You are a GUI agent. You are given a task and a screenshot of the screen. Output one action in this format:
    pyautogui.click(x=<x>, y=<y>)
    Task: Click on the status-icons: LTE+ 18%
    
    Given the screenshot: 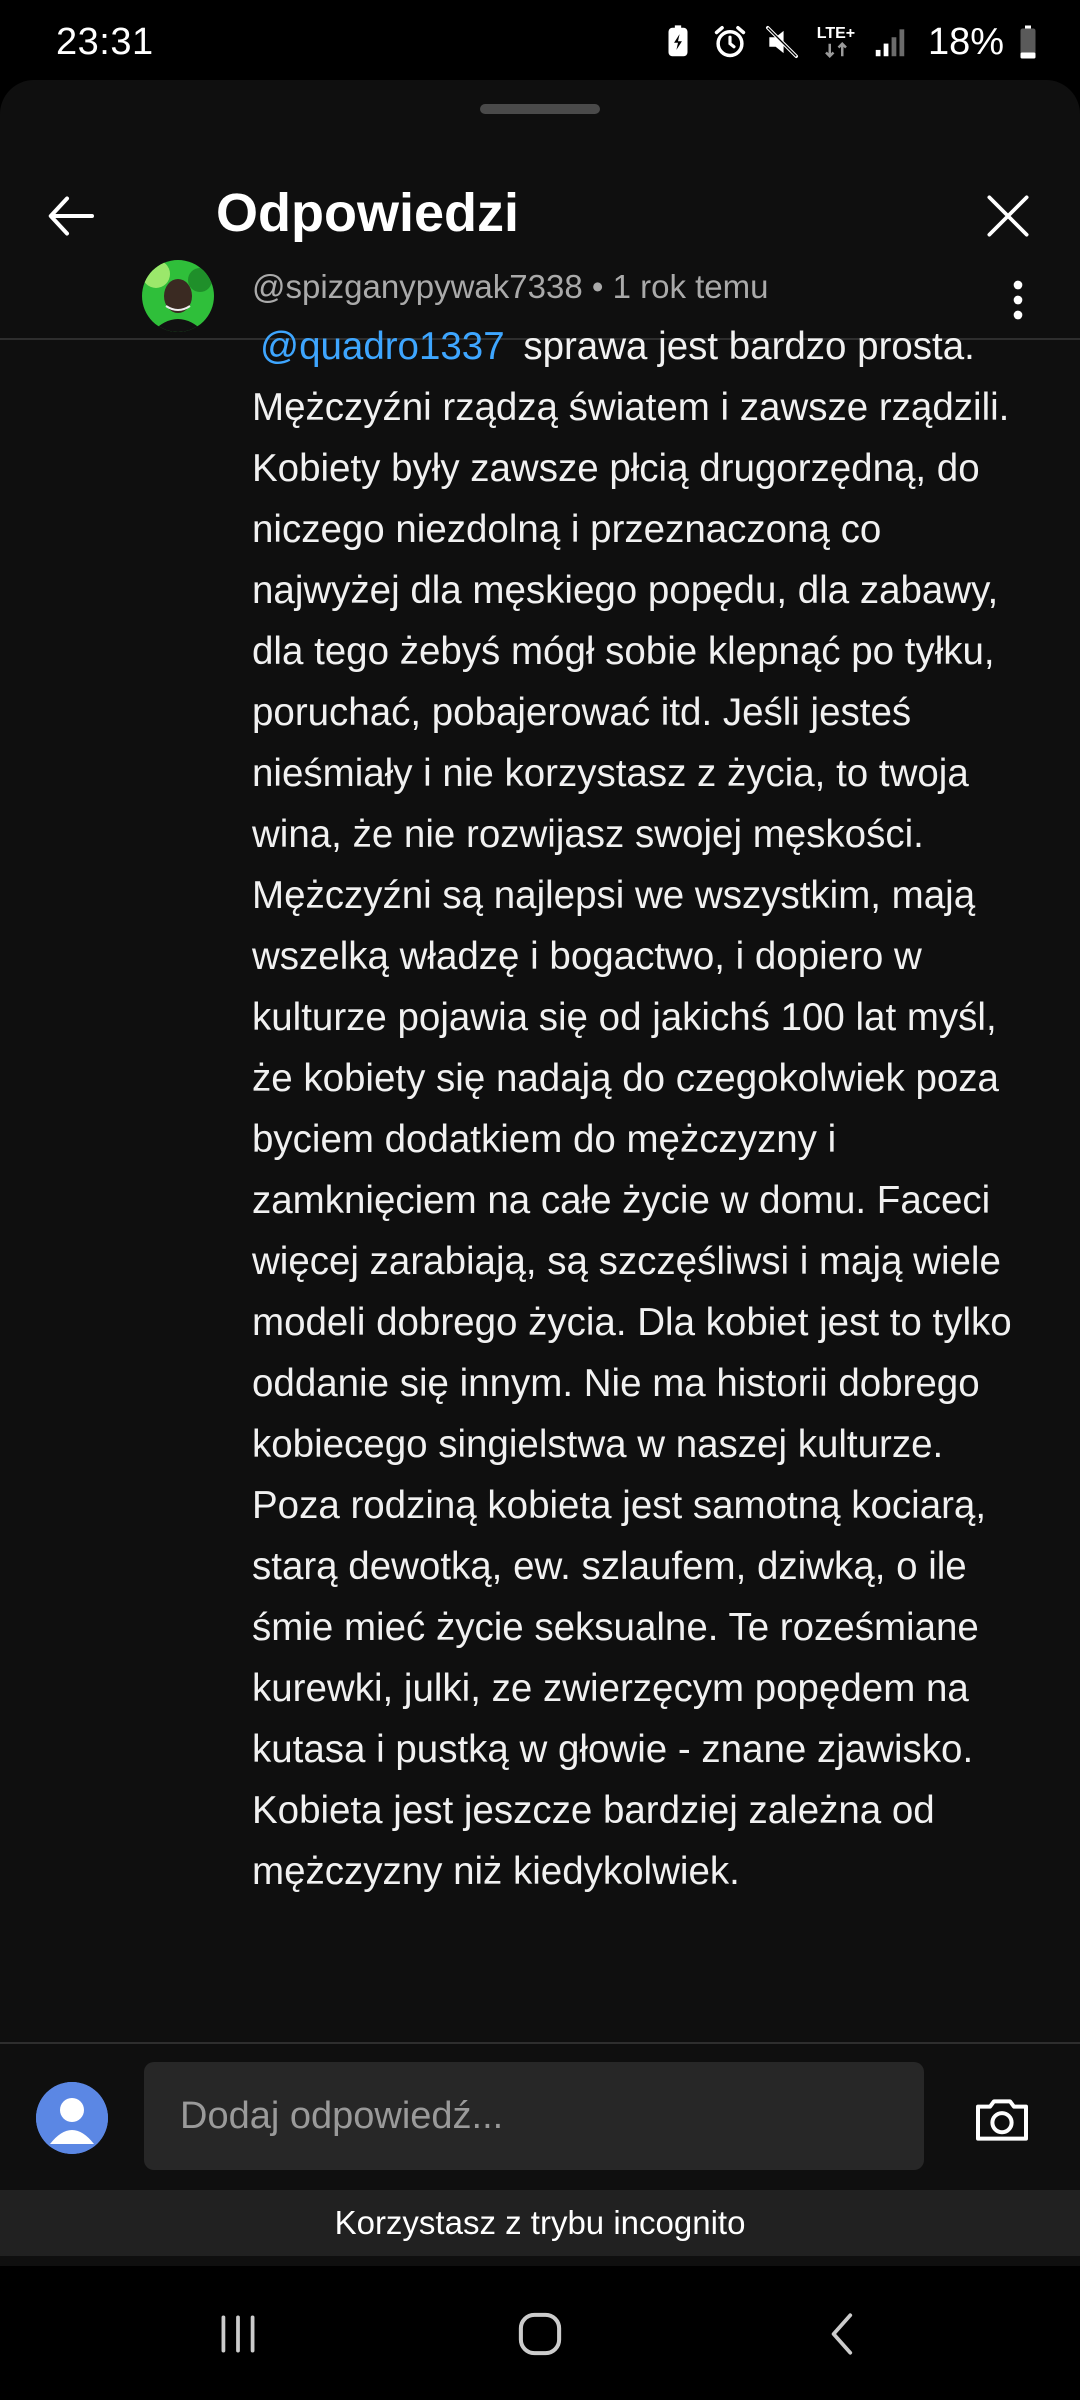 What is the action you would take?
    pyautogui.click(x=849, y=42)
    